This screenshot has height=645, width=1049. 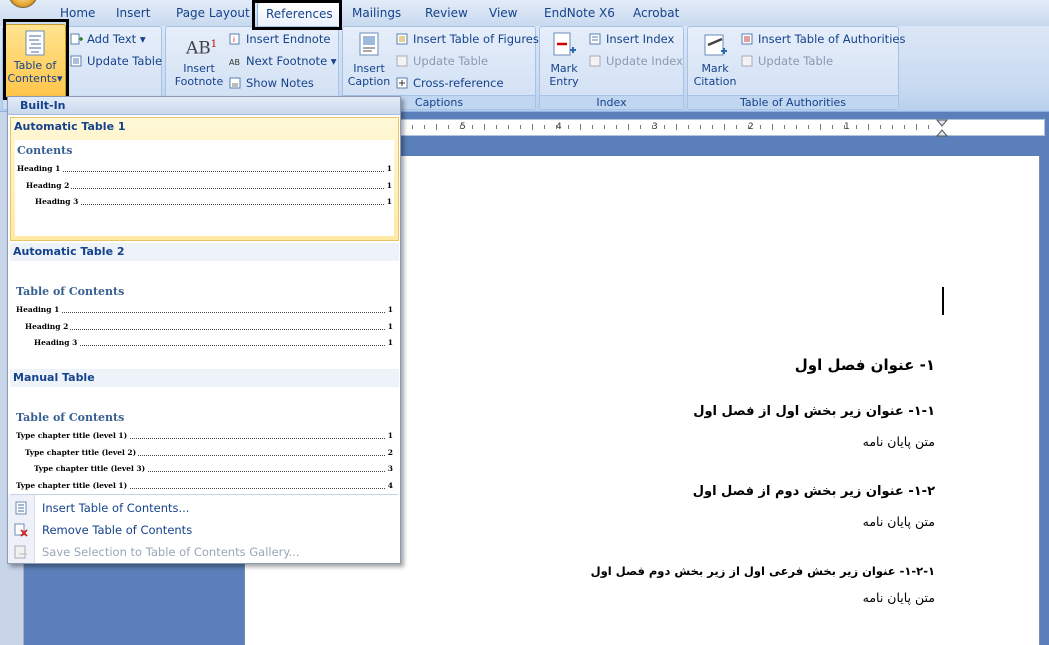 I want to click on gallery-item-title: Automatic Table 2, so click(x=69, y=251).